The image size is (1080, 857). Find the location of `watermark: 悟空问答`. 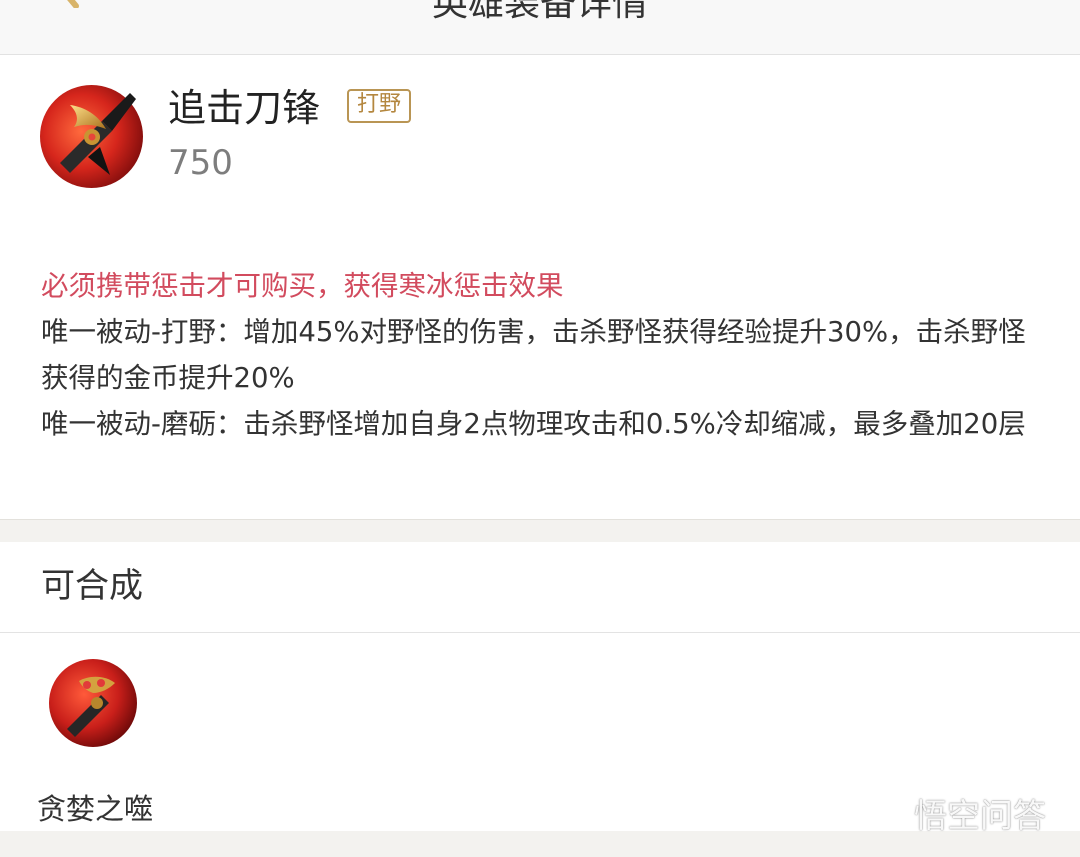

watermark: 悟空问答 is located at coordinates (953, 816).